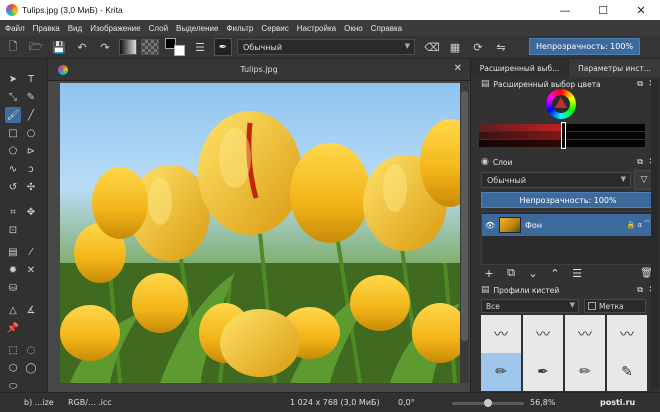 The width and height of the screenshot is (660, 412). I want to click on menu-filter: Фильтр, so click(239, 28).